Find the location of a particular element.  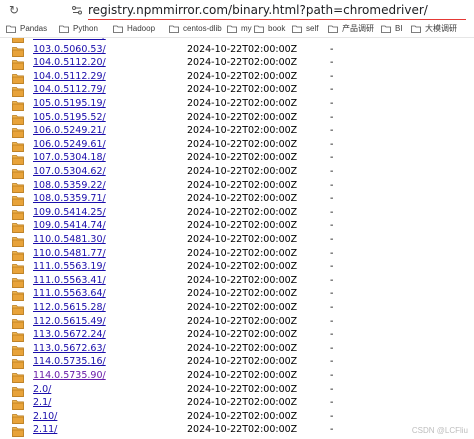

directory-link: 108.0.5359.22/ is located at coordinates (69, 186).